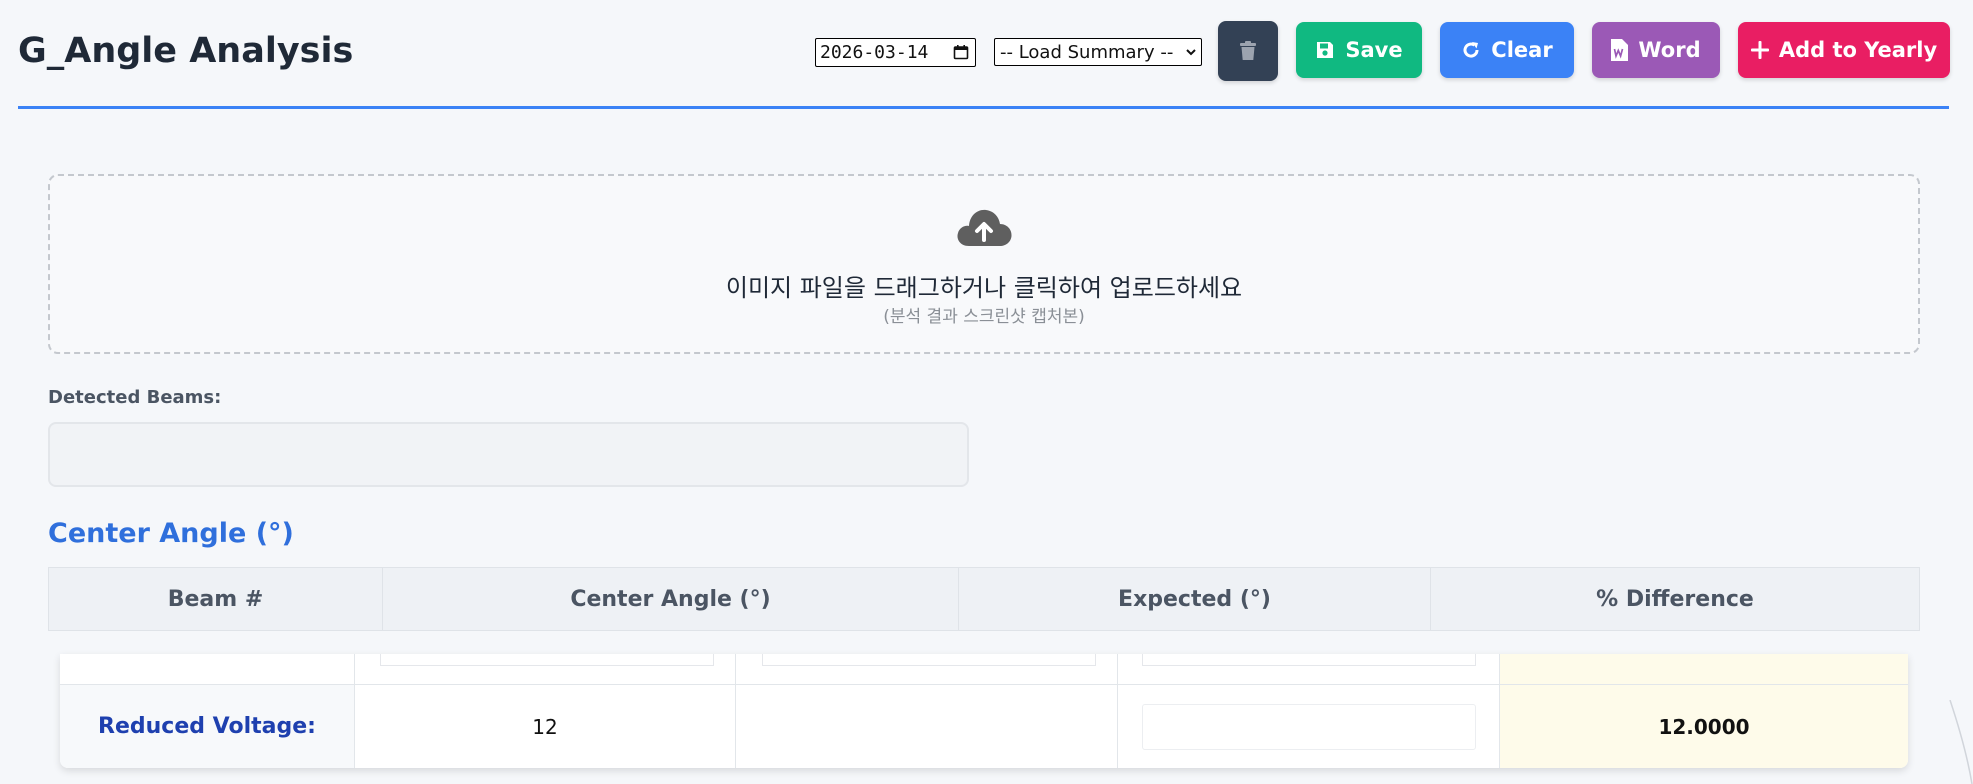 The width and height of the screenshot is (1973, 784). I want to click on detected-beams-label: Detected Beams:, so click(135, 397).